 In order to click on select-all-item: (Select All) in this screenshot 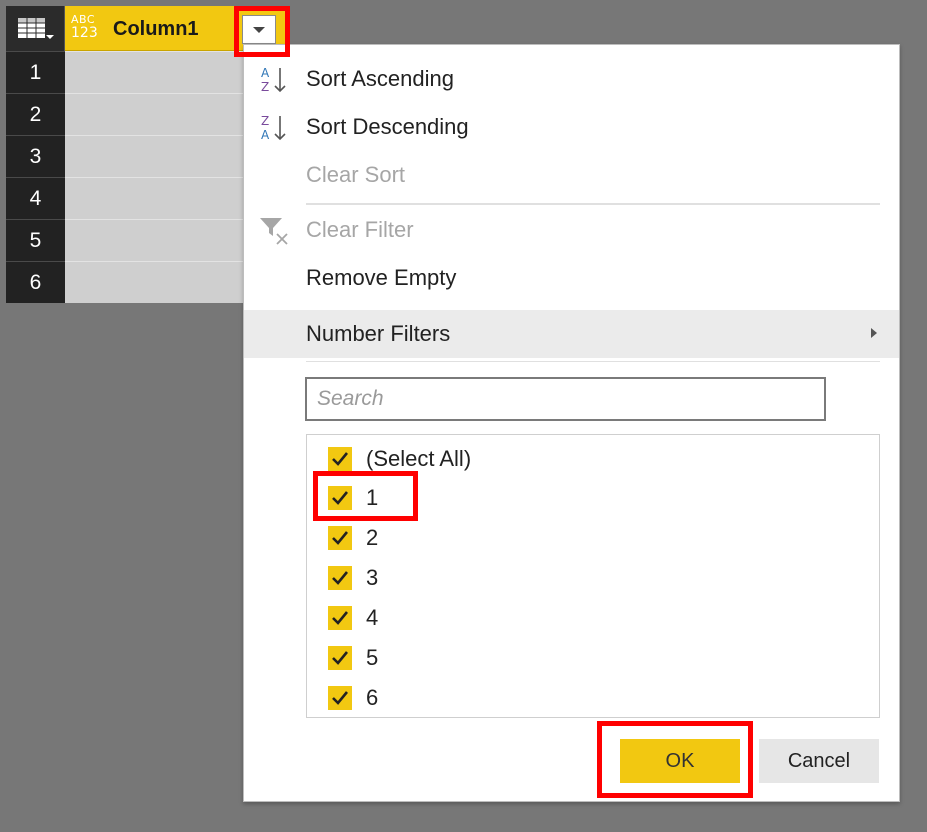, I will do `click(593, 458)`.